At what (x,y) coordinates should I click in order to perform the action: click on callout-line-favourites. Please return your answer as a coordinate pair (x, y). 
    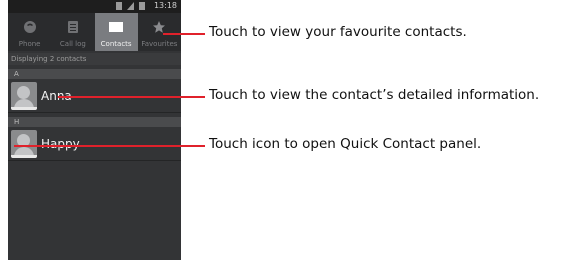
    Looking at the image, I should click on (184, 34).